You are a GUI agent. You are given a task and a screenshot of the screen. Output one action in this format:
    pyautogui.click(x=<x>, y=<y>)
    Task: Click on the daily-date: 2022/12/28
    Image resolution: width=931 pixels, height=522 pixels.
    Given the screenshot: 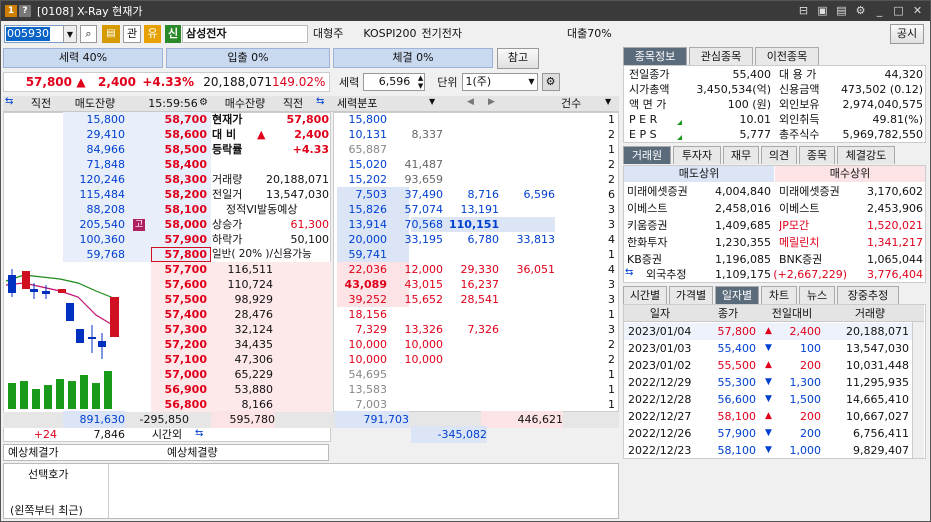 What is the action you would take?
    pyautogui.click(x=663, y=399)
    